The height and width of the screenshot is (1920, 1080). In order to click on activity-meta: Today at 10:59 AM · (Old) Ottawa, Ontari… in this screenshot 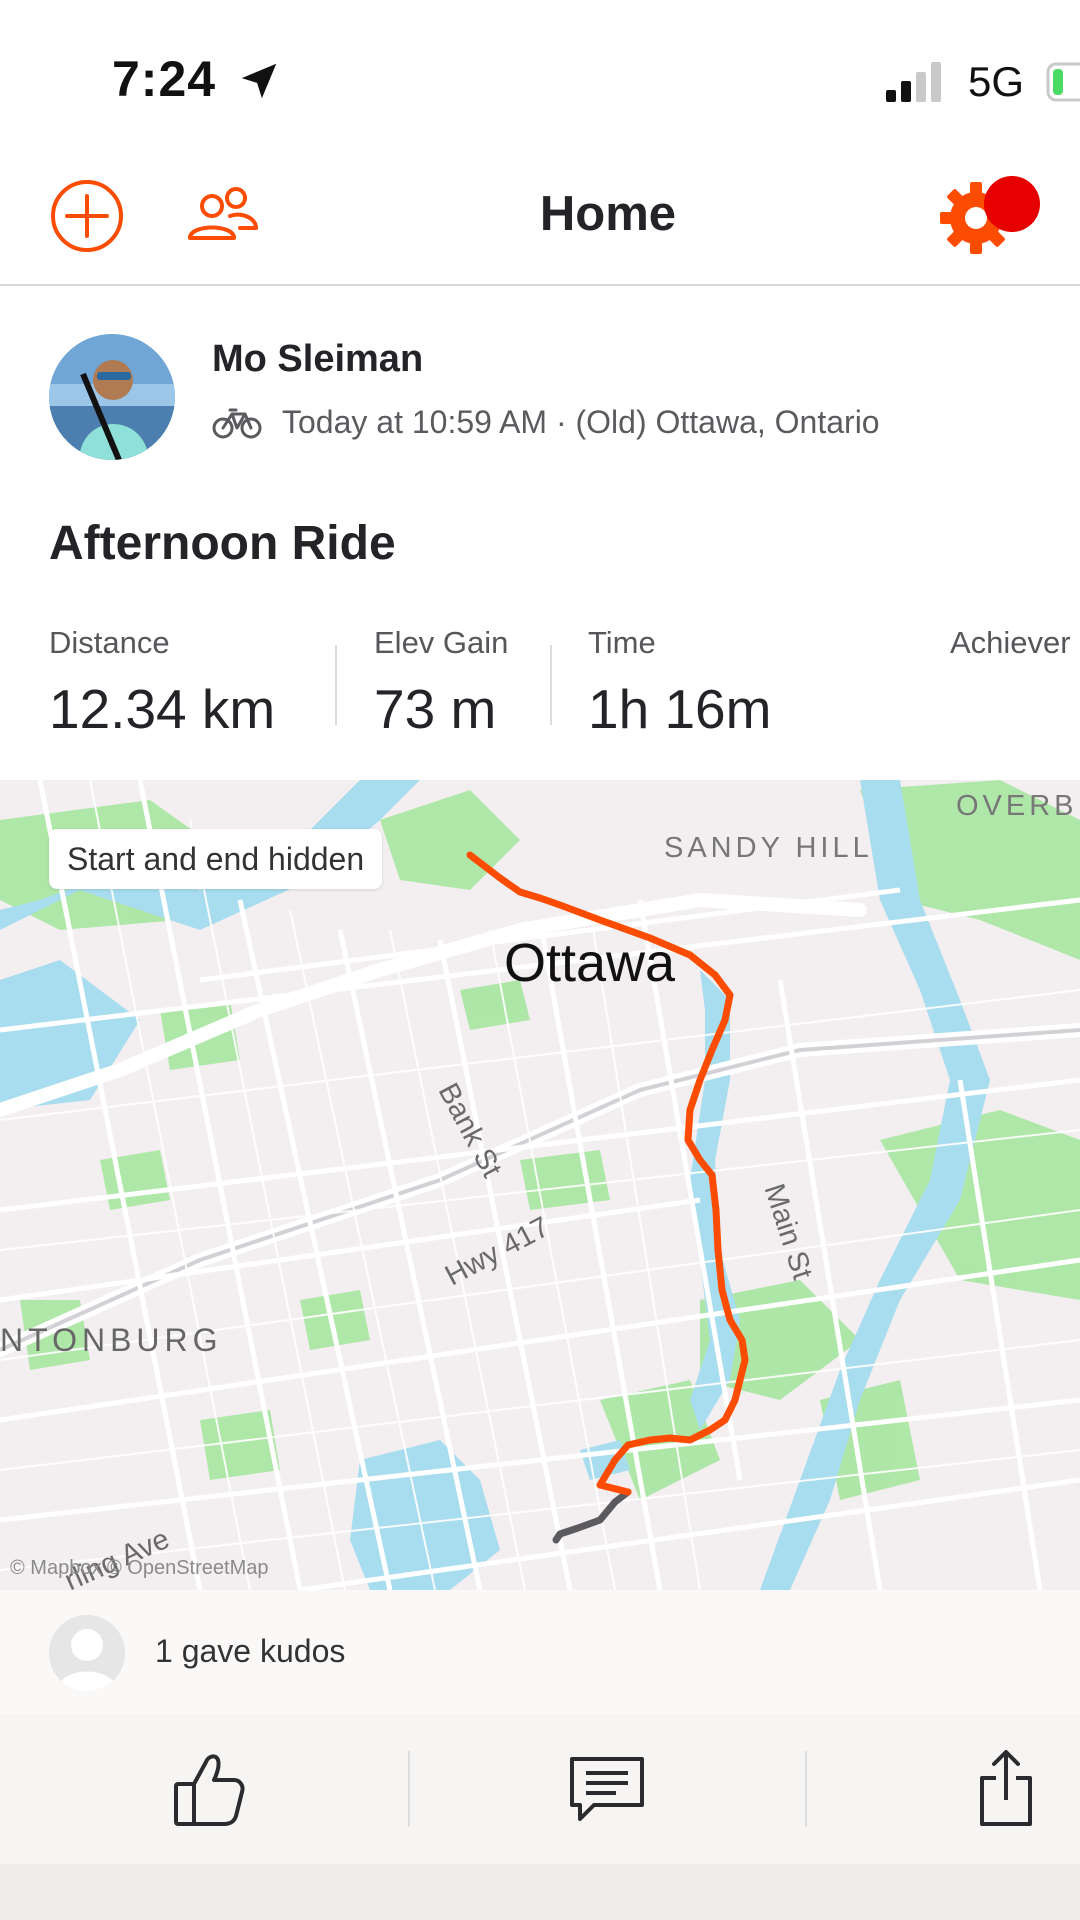, I will do `click(581, 422)`.